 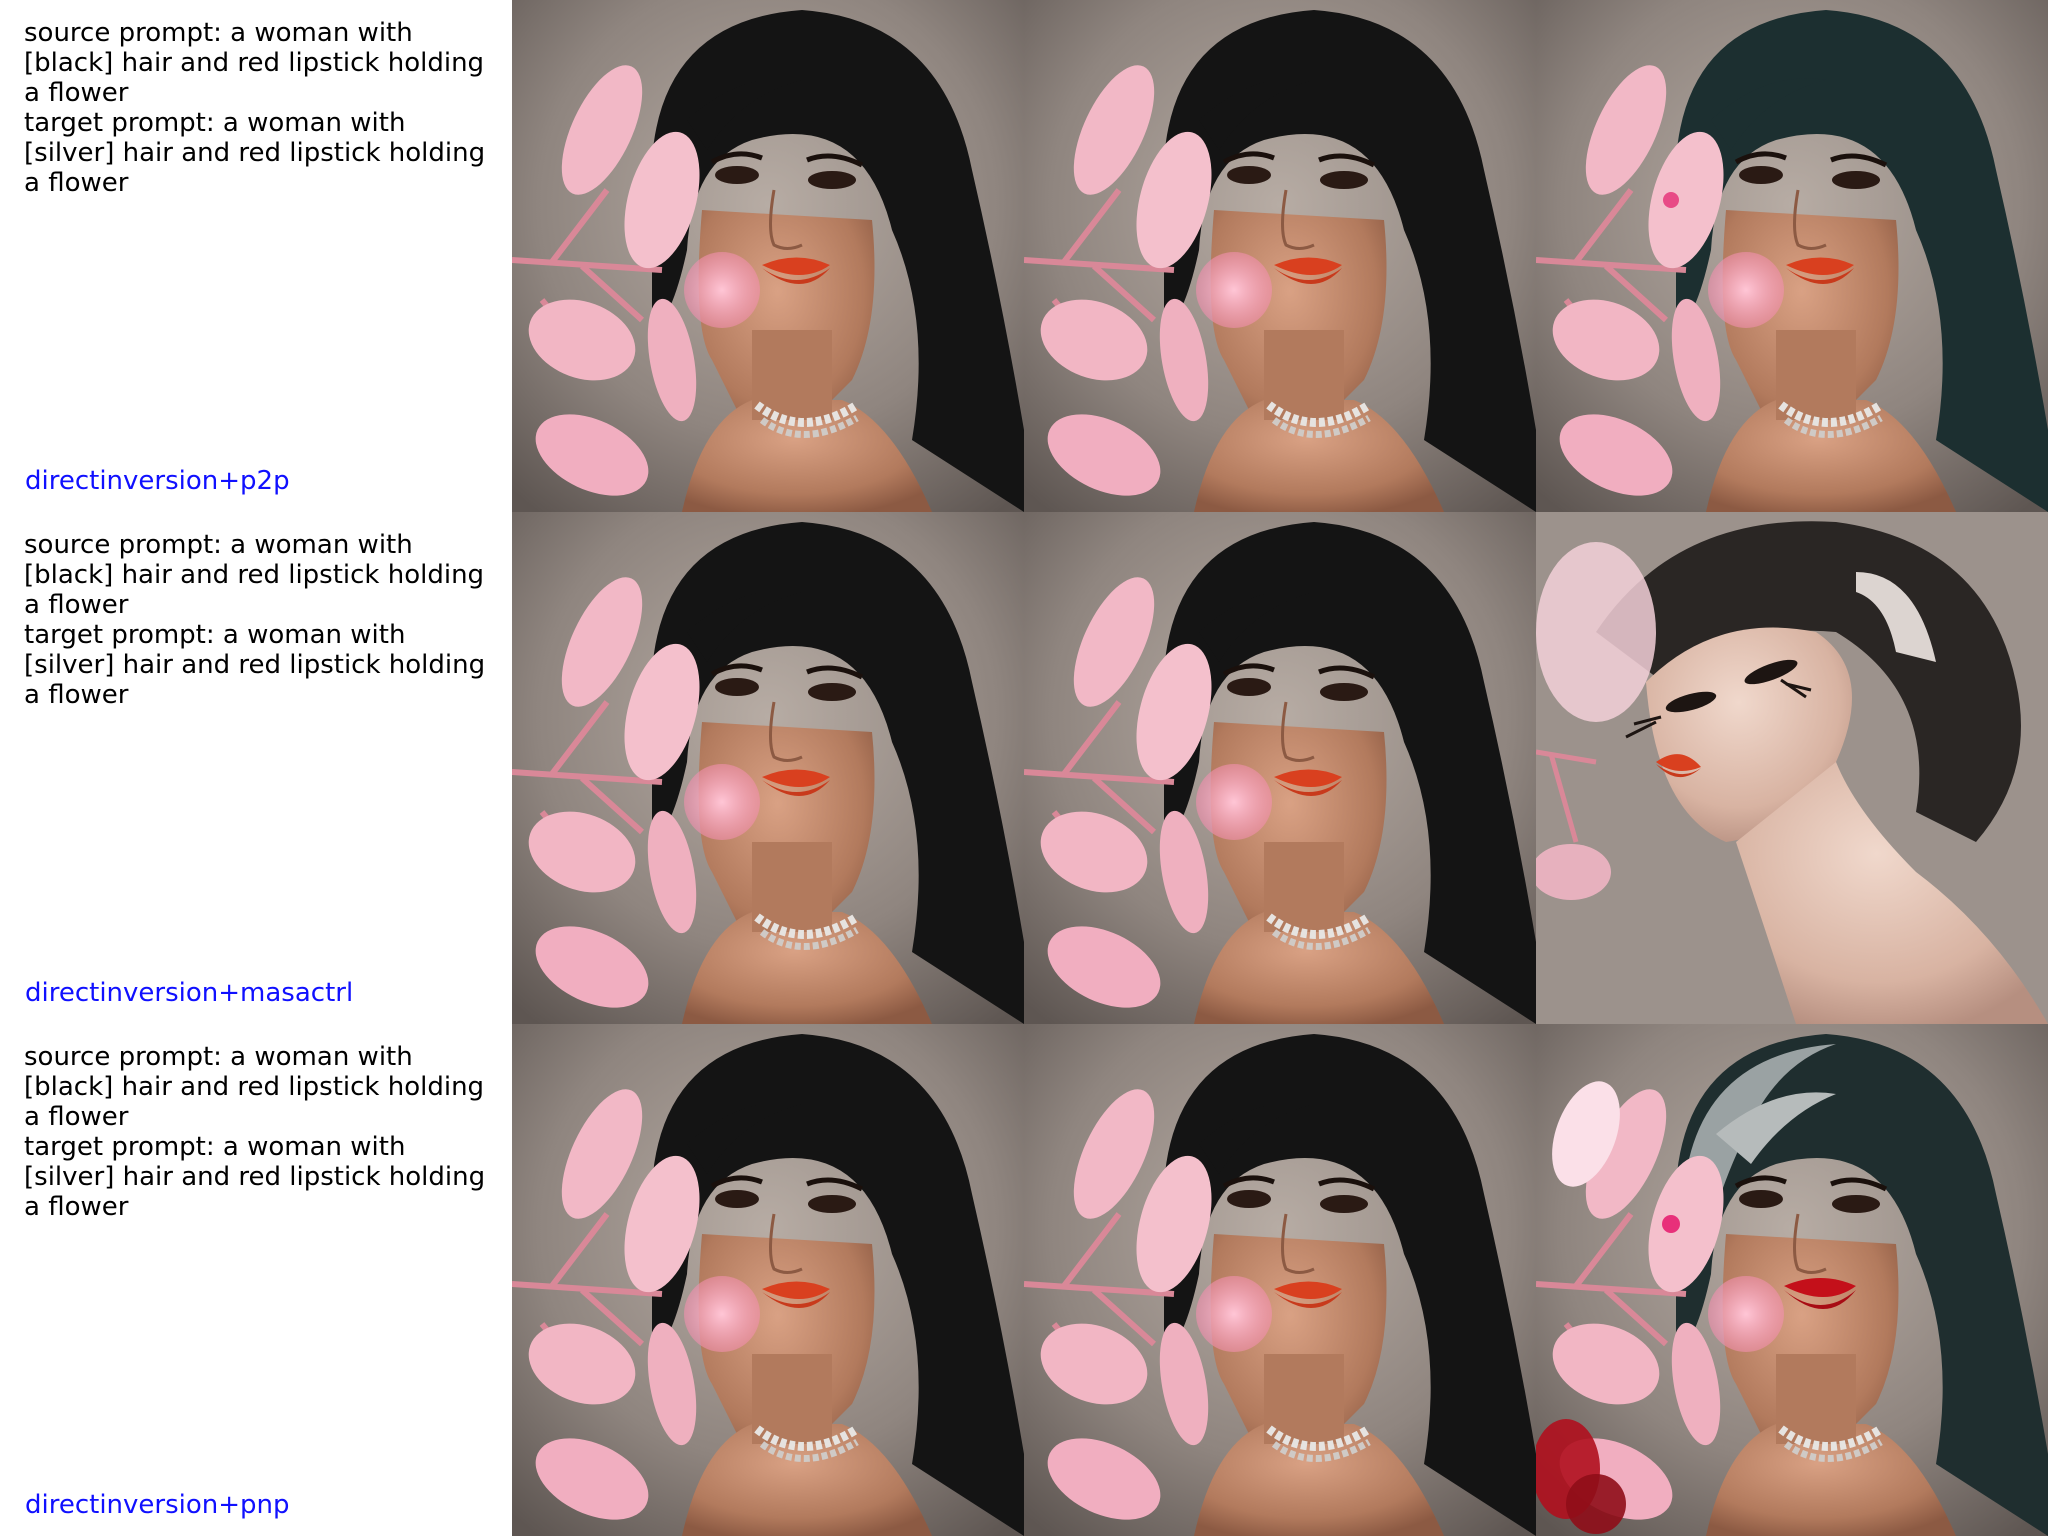 I want to click on method-label: directinversion+p2p, so click(x=157, y=481).